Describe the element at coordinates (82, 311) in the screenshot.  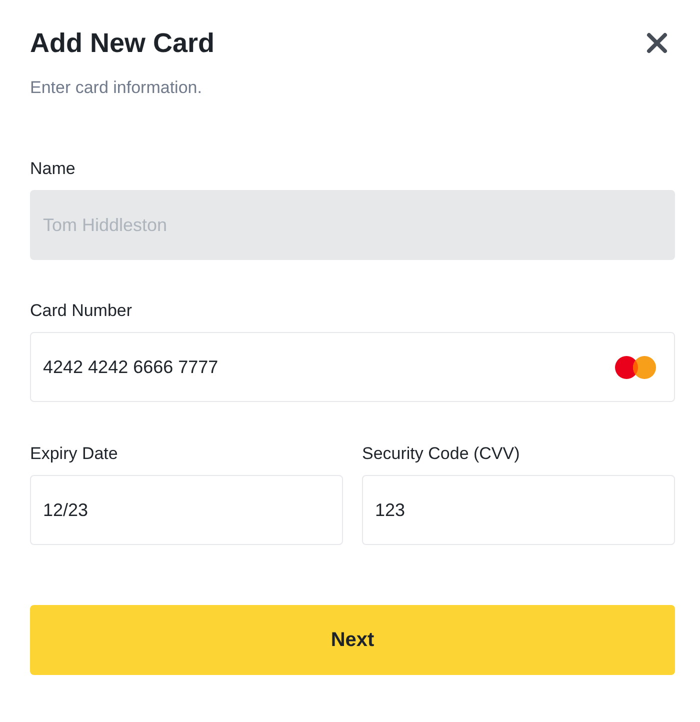
I see `field-label: Card Number` at that location.